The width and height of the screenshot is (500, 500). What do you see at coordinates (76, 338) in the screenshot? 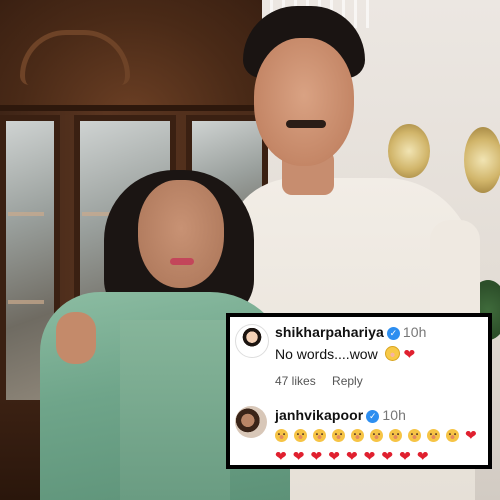
I see `man-hand-on-shoulder` at bounding box center [76, 338].